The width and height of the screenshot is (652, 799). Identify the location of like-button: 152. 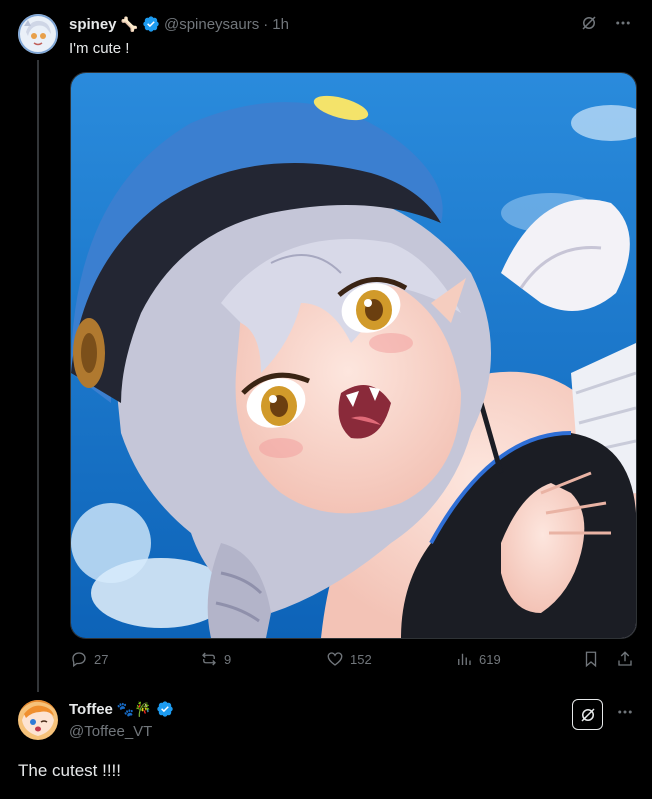
(349, 659).